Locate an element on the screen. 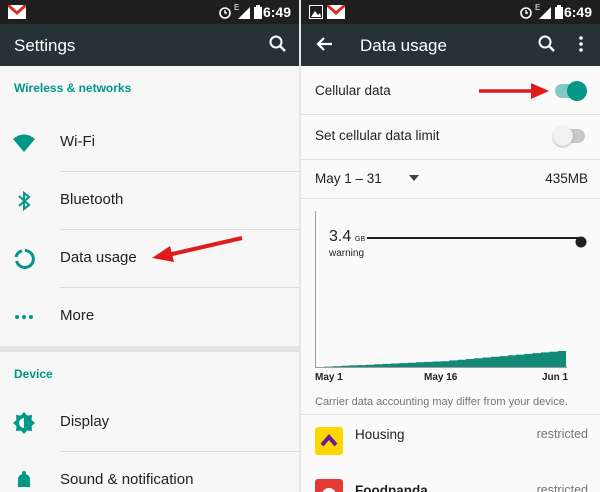  overflow-menu-icon is located at coordinates (581, 44).